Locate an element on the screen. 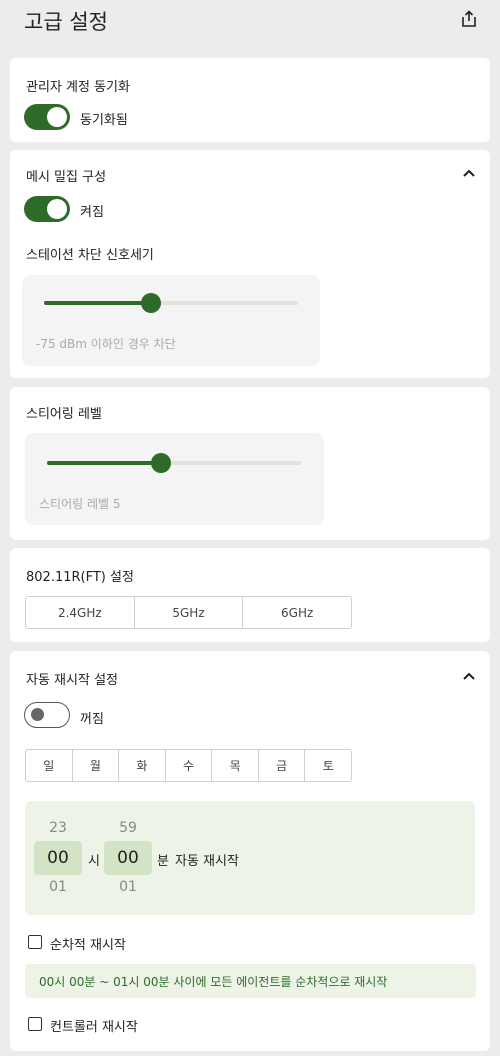 This screenshot has width=500, height=1056. sequential-restart-checkbox is located at coordinates (35, 942).